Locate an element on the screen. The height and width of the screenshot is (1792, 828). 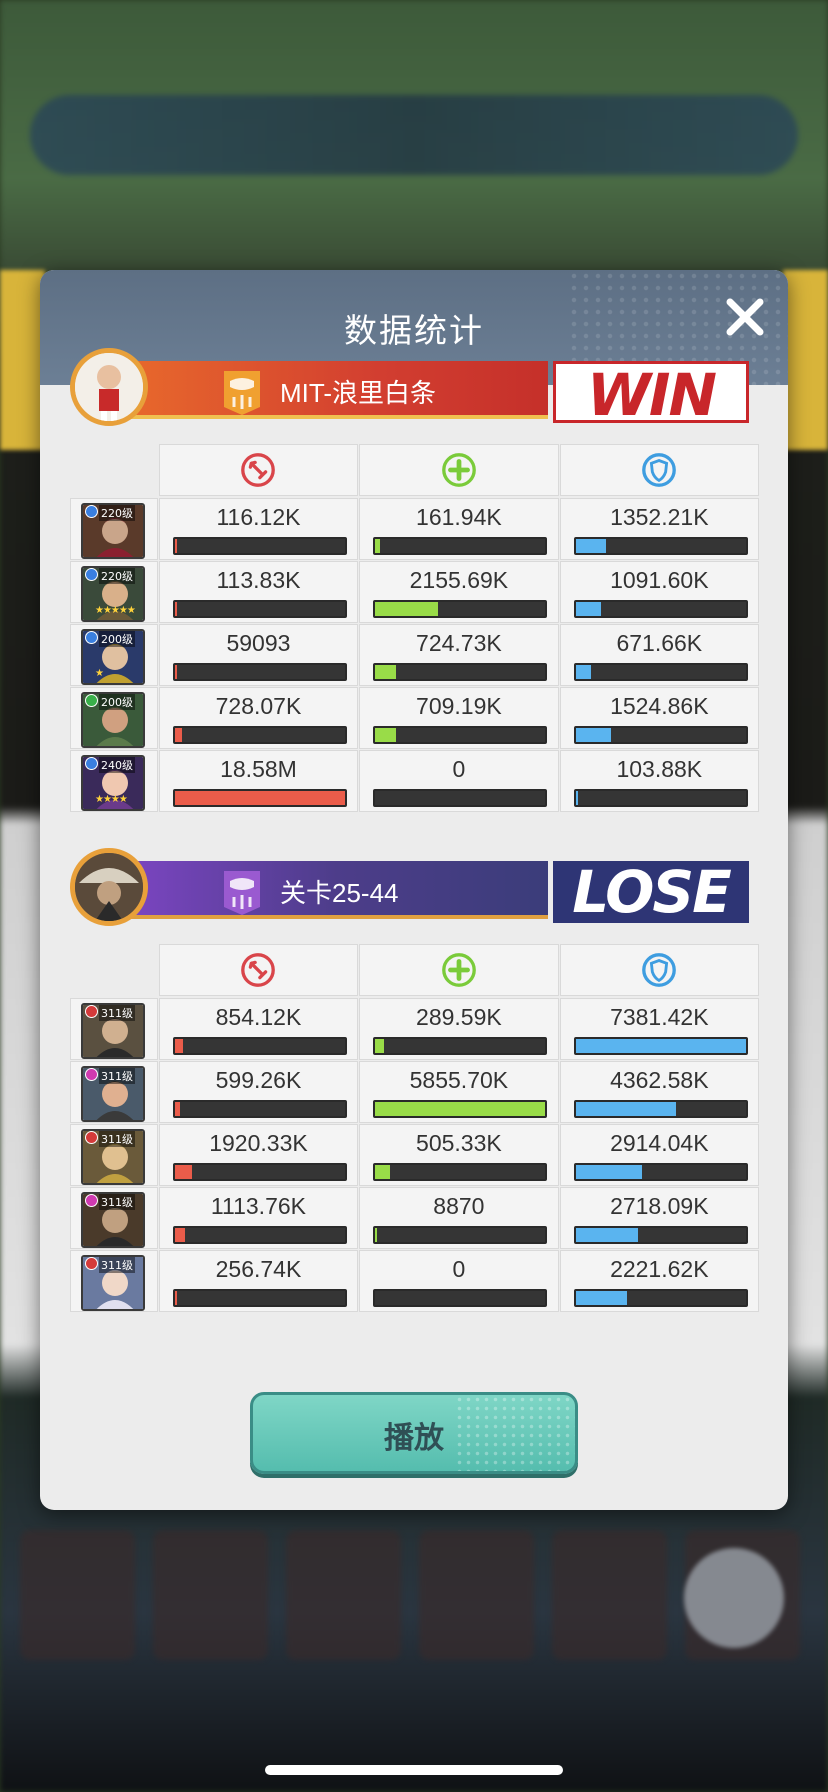
hero-cell: 240级 ★★★★ is located at coordinates (114, 781).